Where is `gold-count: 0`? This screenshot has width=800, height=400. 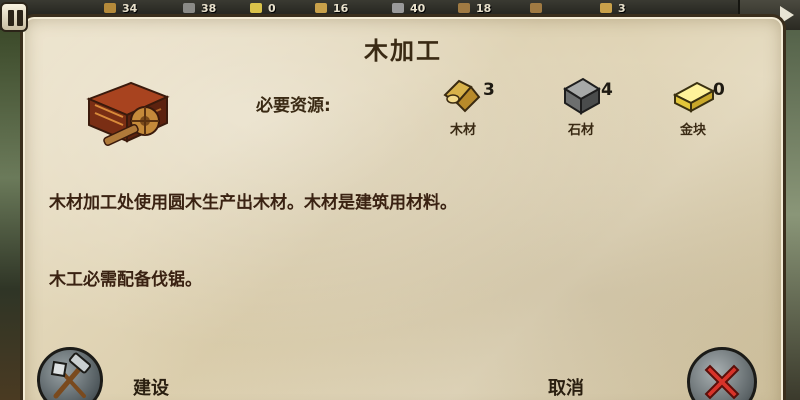 gold-count: 0 is located at coordinates (719, 90).